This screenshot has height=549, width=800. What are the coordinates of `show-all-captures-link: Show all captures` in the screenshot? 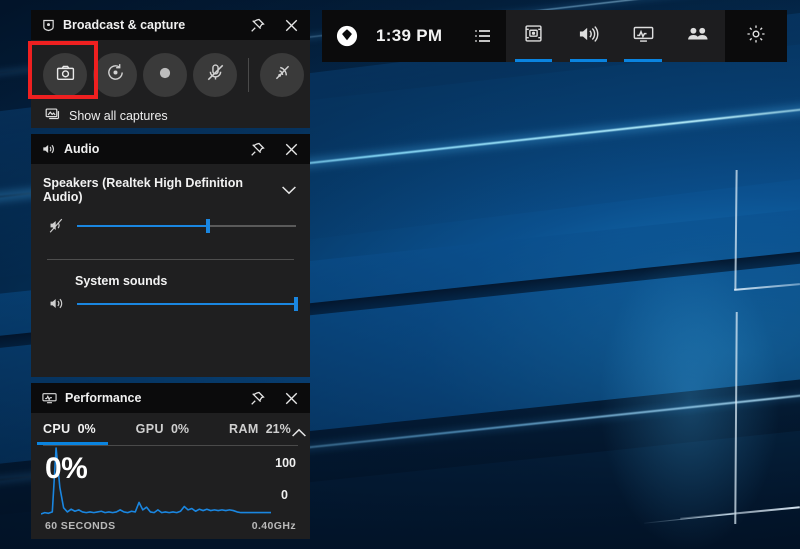 It's located at (170, 112).